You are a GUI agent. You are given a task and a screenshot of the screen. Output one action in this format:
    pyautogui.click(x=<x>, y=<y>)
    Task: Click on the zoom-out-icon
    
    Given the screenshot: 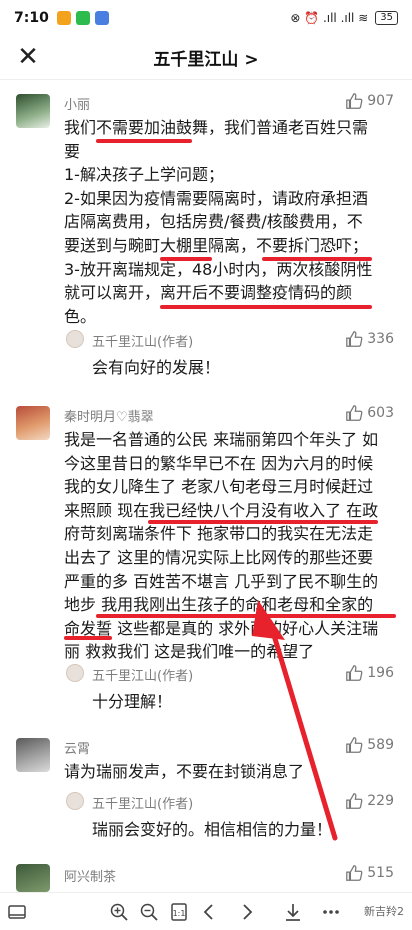 What is the action you would take?
    pyautogui.click(x=149, y=912)
    